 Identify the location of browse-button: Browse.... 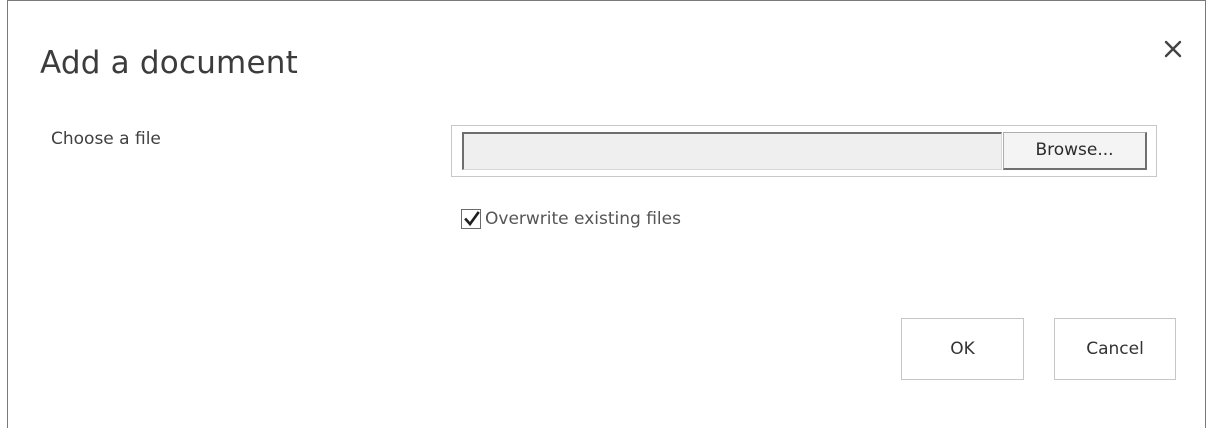
(1075, 151).